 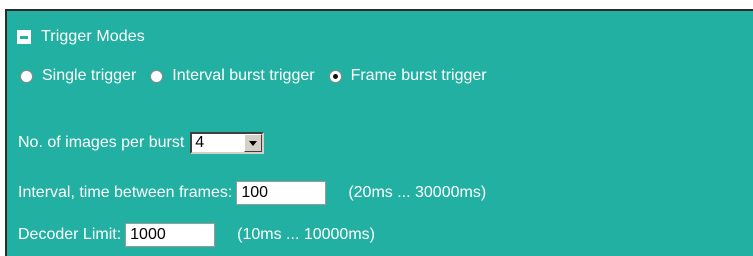 What do you see at coordinates (227, 143) in the screenshot?
I see `images-per-burst-select: 4` at bounding box center [227, 143].